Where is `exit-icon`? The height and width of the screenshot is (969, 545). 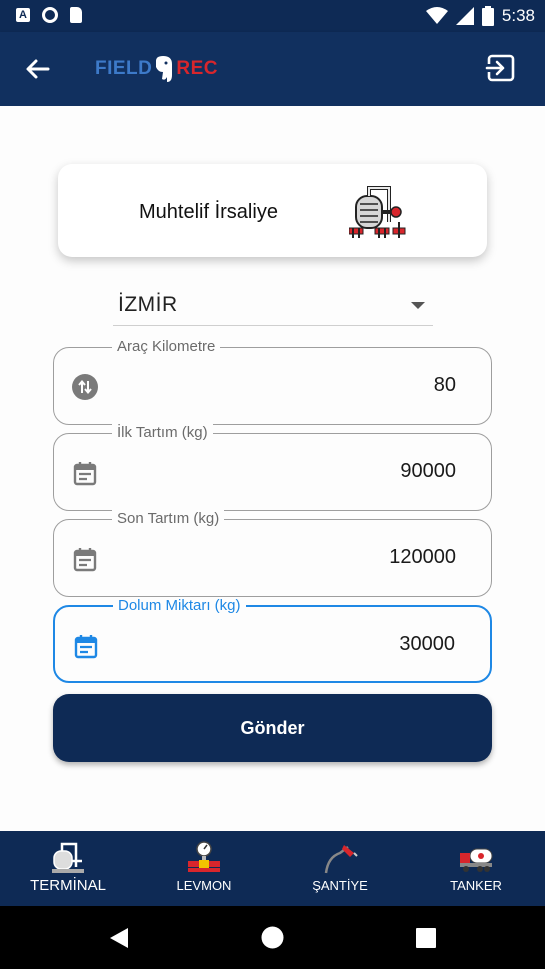 exit-icon is located at coordinates (501, 68).